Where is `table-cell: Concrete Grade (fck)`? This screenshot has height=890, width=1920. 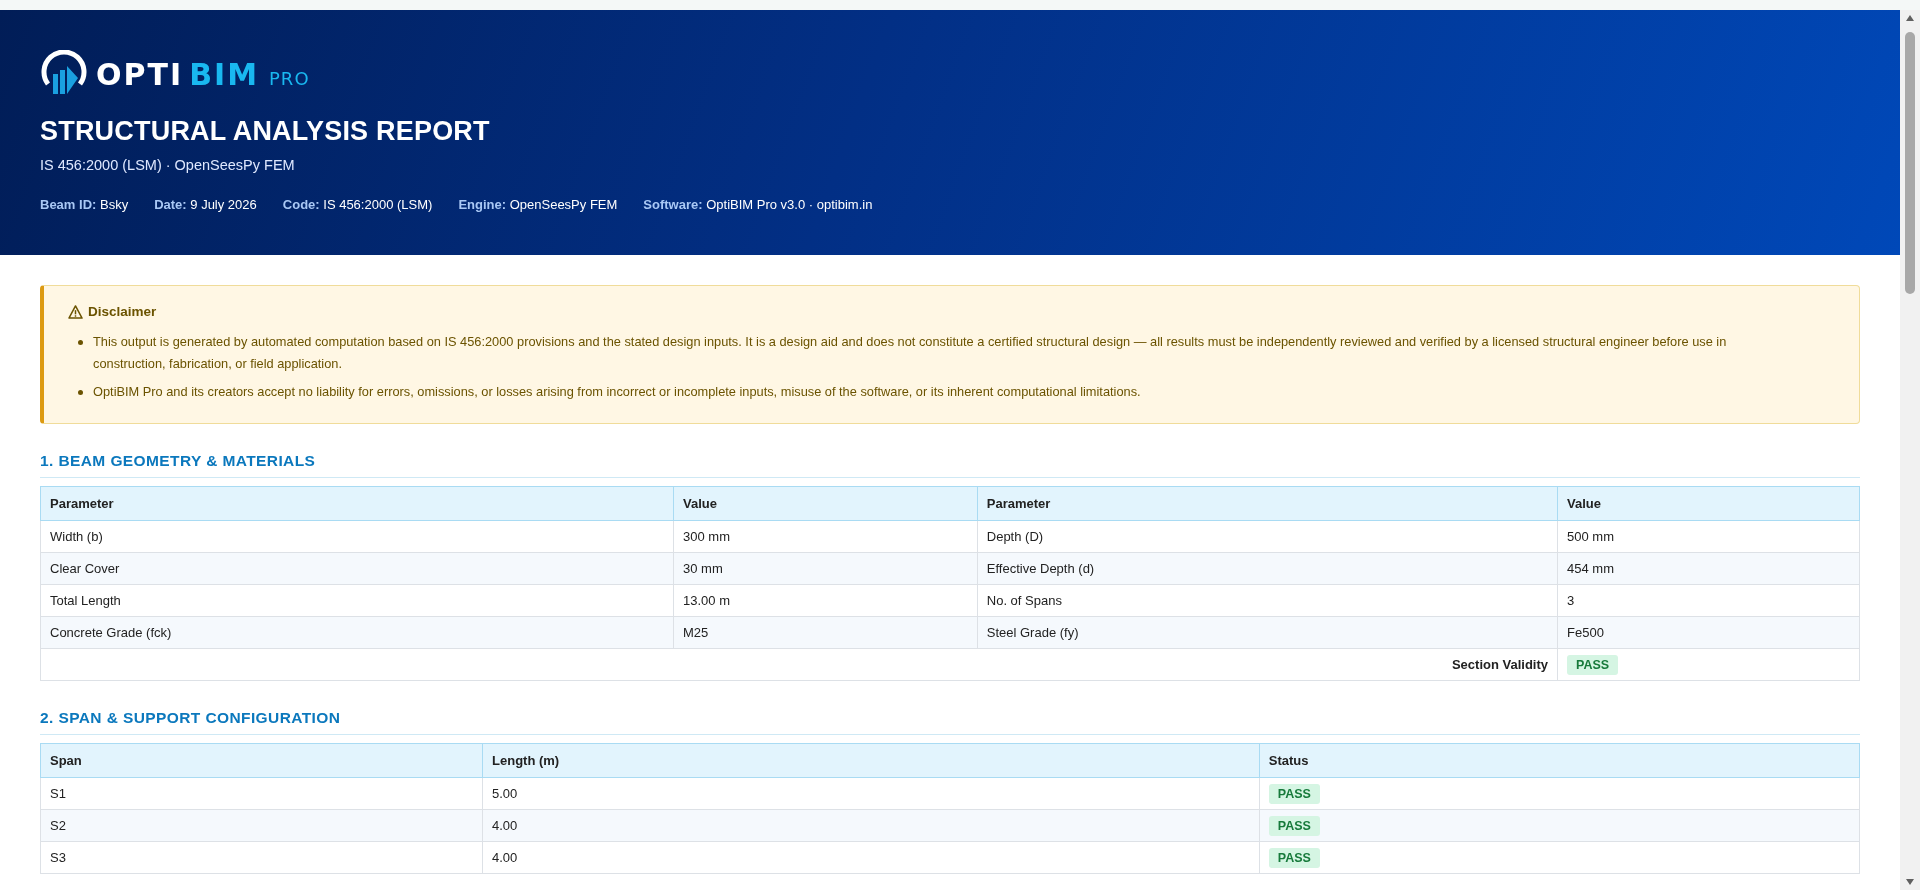
table-cell: Concrete Grade (fck) is located at coordinates (357, 632).